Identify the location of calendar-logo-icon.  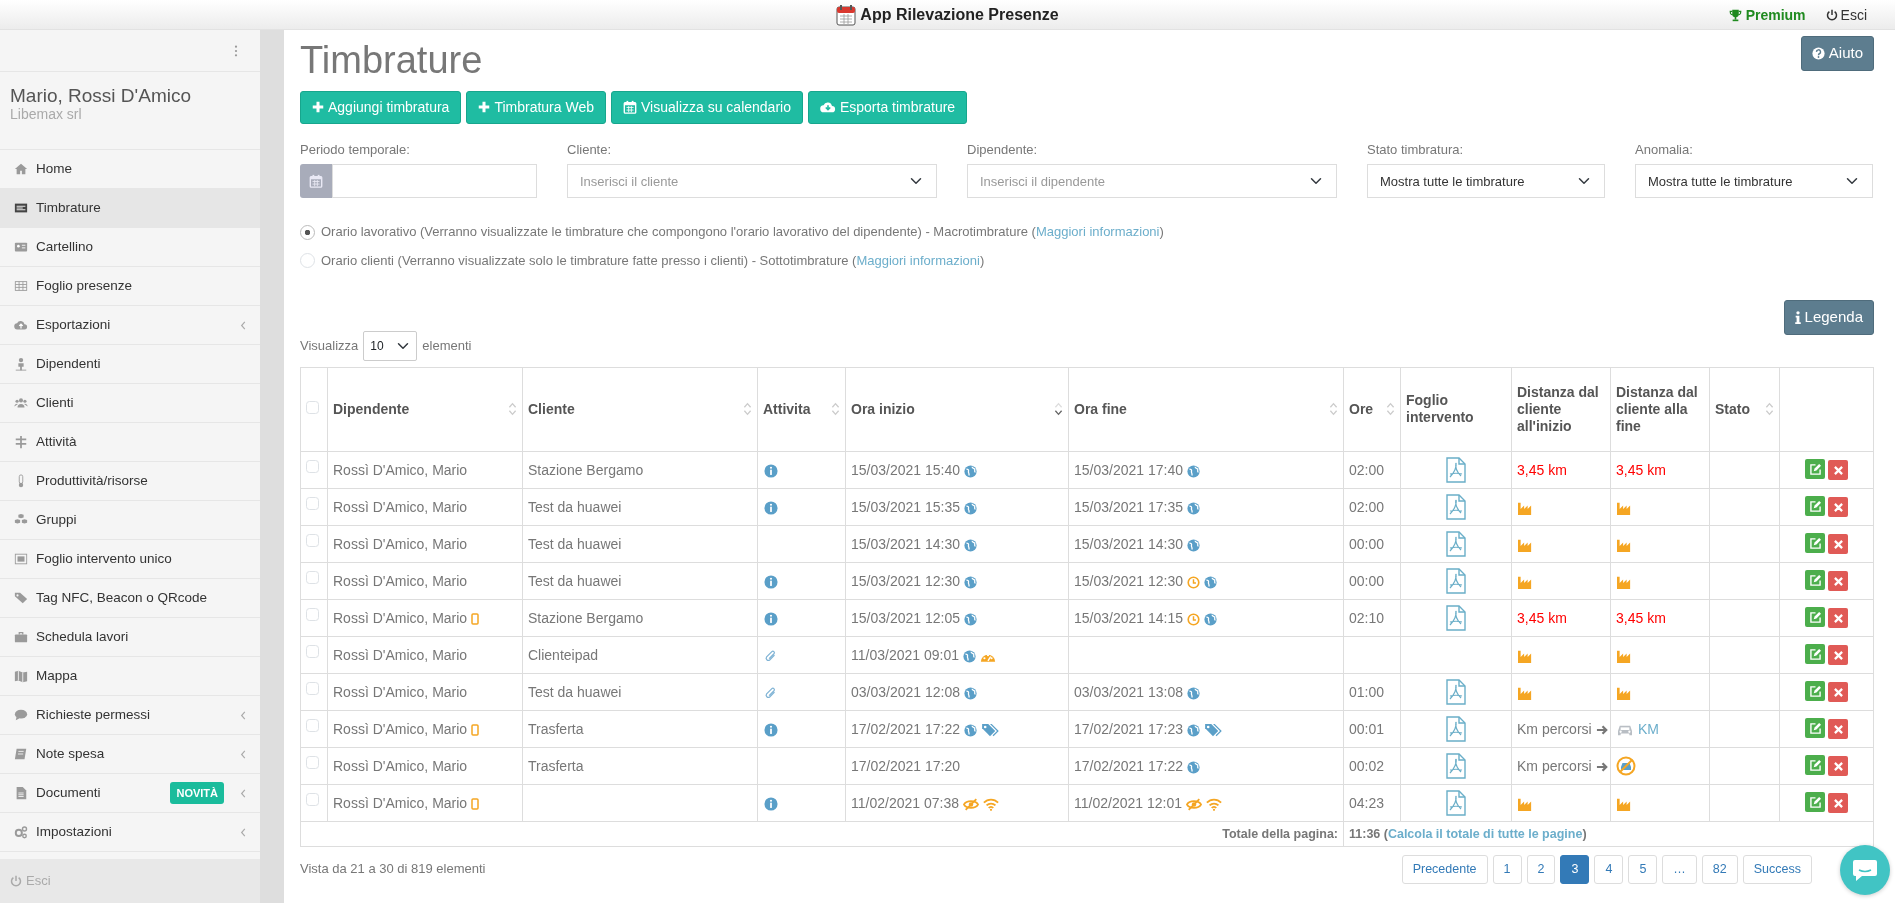
(846, 14).